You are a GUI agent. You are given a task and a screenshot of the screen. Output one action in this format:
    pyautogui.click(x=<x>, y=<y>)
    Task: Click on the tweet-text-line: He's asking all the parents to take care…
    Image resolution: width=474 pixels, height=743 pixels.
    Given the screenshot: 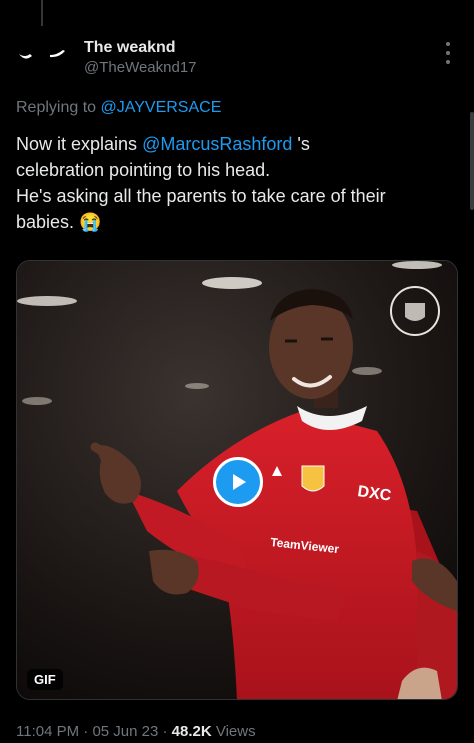 What is the action you would take?
    pyautogui.click(x=201, y=196)
    